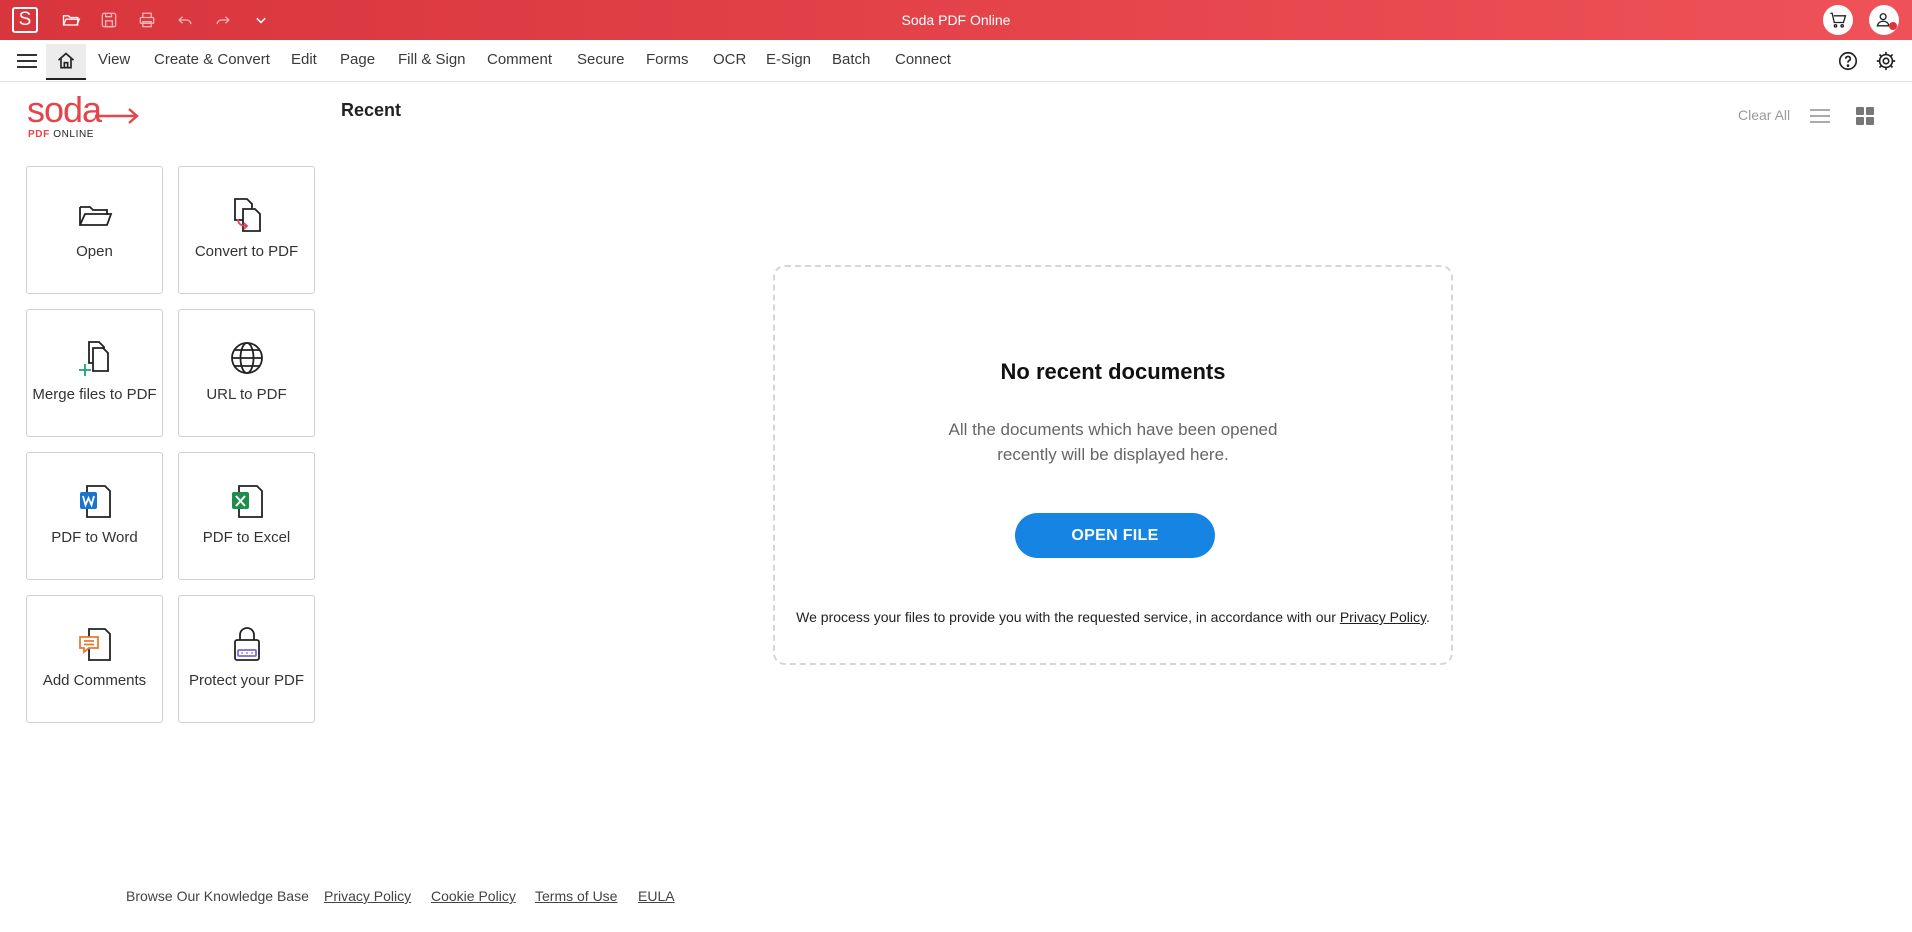 The width and height of the screenshot is (1912, 932). Describe the element at coordinates (74, 134) in the screenshot. I see `logo-sub-online: ONLINE` at that location.